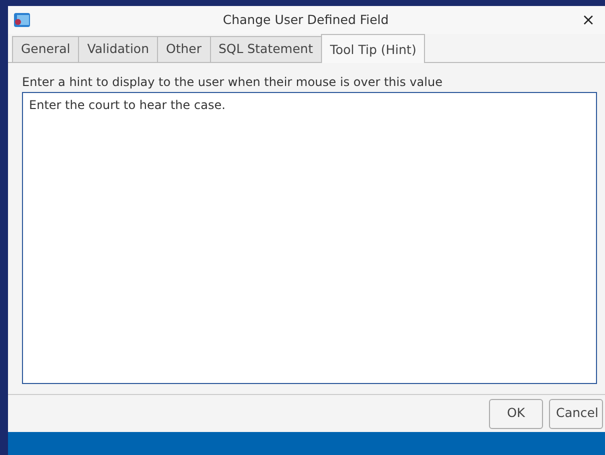  What do you see at coordinates (373, 48) in the screenshot?
I see `tab: Tool Tip (Hint)` at bounding box center [373, 48].